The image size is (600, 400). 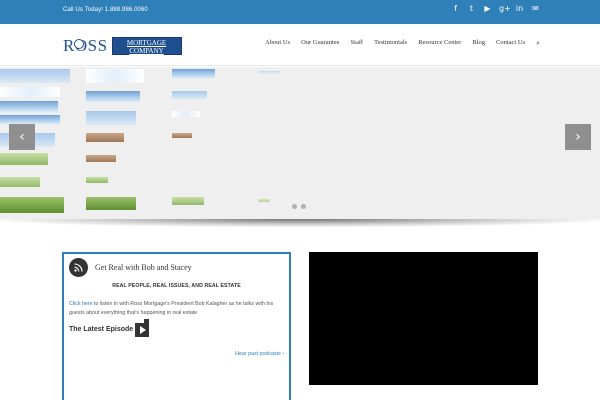 What do you see at coordinates (78, 267) in the screenshot?
I see `rss-icon` at bounding box center [78, 267].